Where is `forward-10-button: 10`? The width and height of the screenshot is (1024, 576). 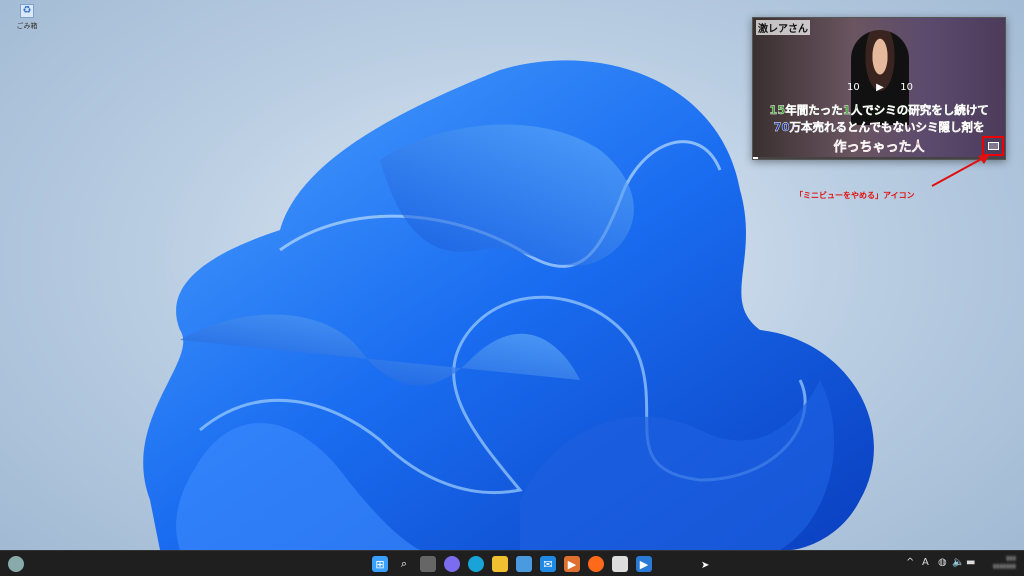 forward-10-button: 10 is located at coordinates (906, 87).